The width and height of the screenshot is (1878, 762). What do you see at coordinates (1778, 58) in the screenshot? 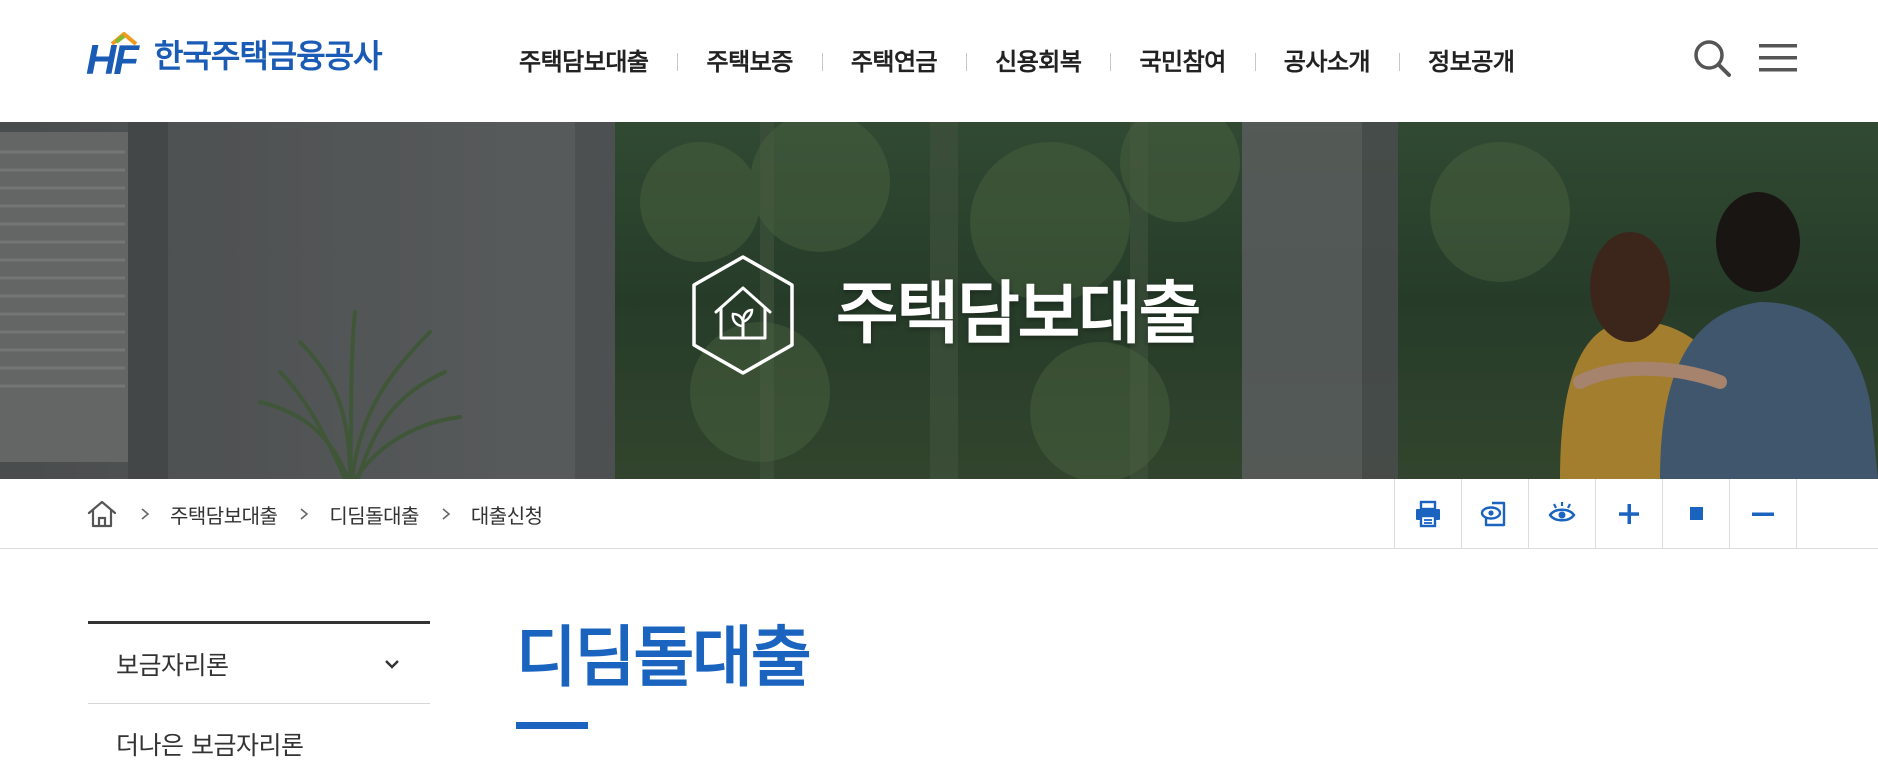
I see `menu-icon` at bounding box center [1778, 58].